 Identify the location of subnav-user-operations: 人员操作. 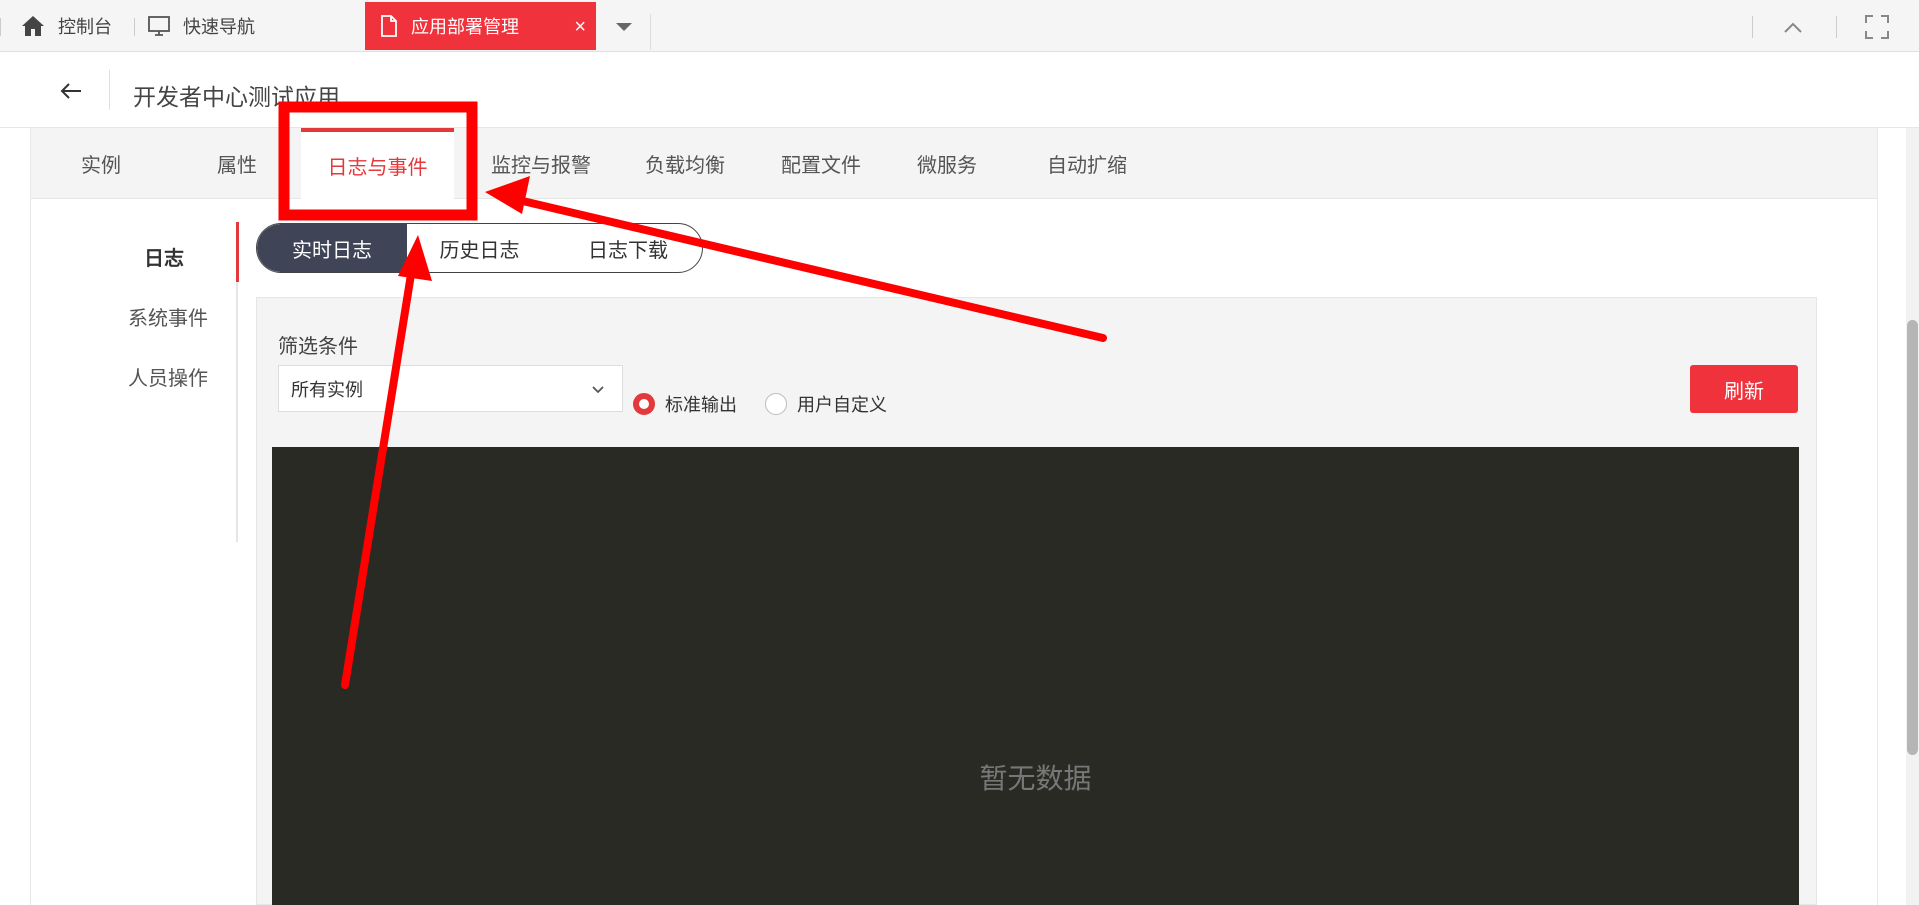
(148, 376).